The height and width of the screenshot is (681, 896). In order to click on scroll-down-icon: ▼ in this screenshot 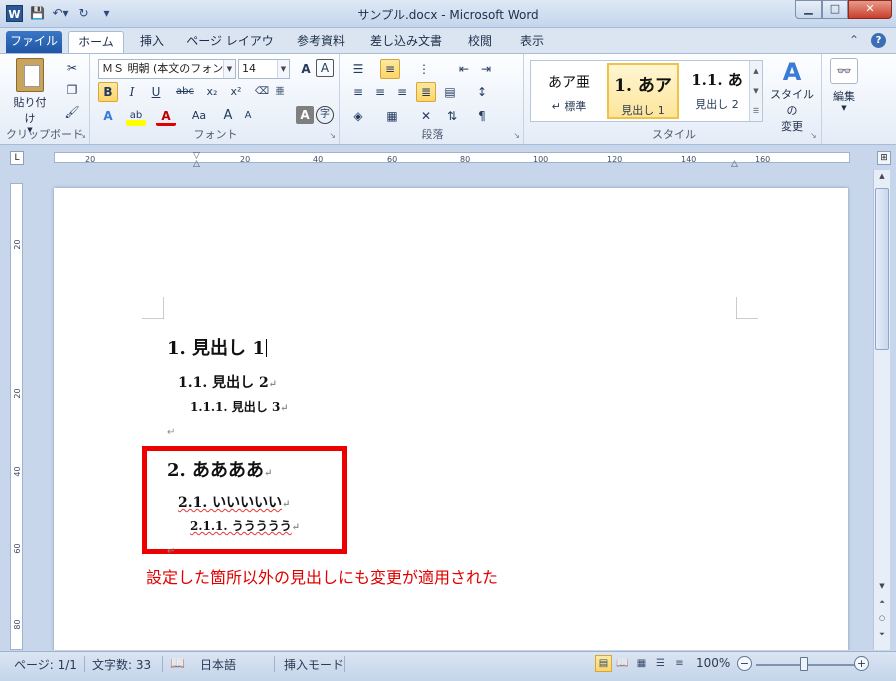, I will do `click(882, 589)`.